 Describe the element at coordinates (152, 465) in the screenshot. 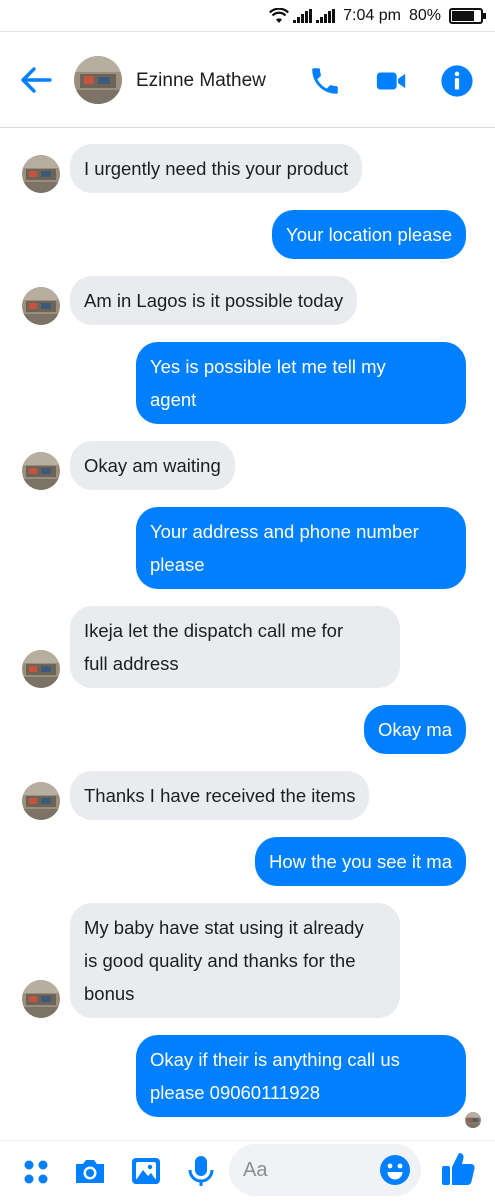

I see `incoming-message: Okay am waiting` at that location.